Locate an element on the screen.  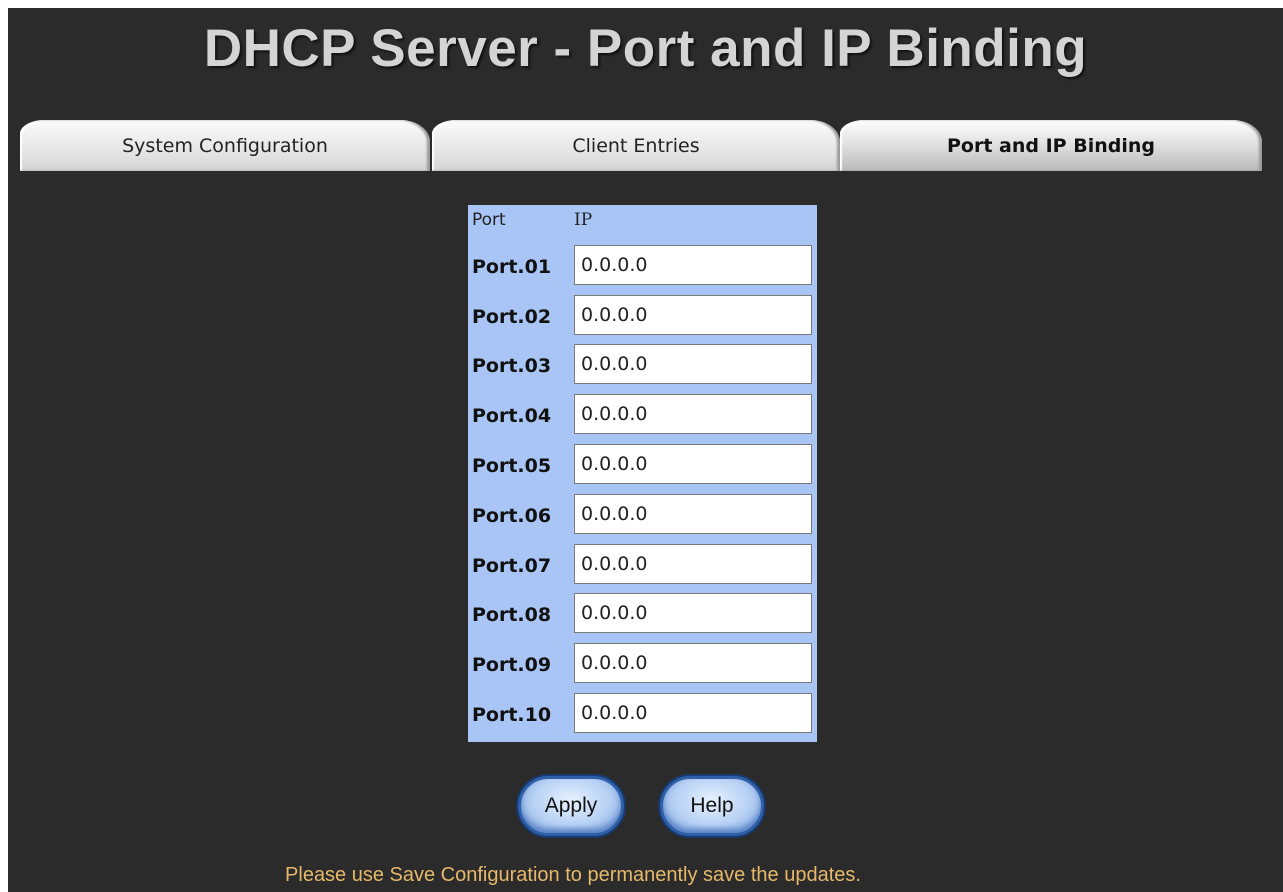
port-label: Port.04 is located at coordinates (512, 416).